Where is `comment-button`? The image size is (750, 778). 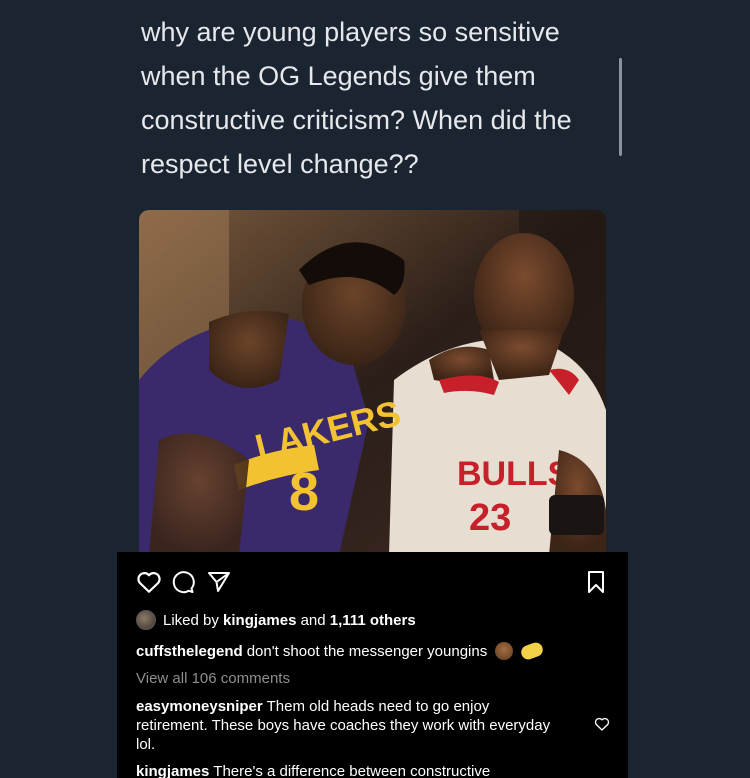 comment-button is located at coordinates (183, 582).